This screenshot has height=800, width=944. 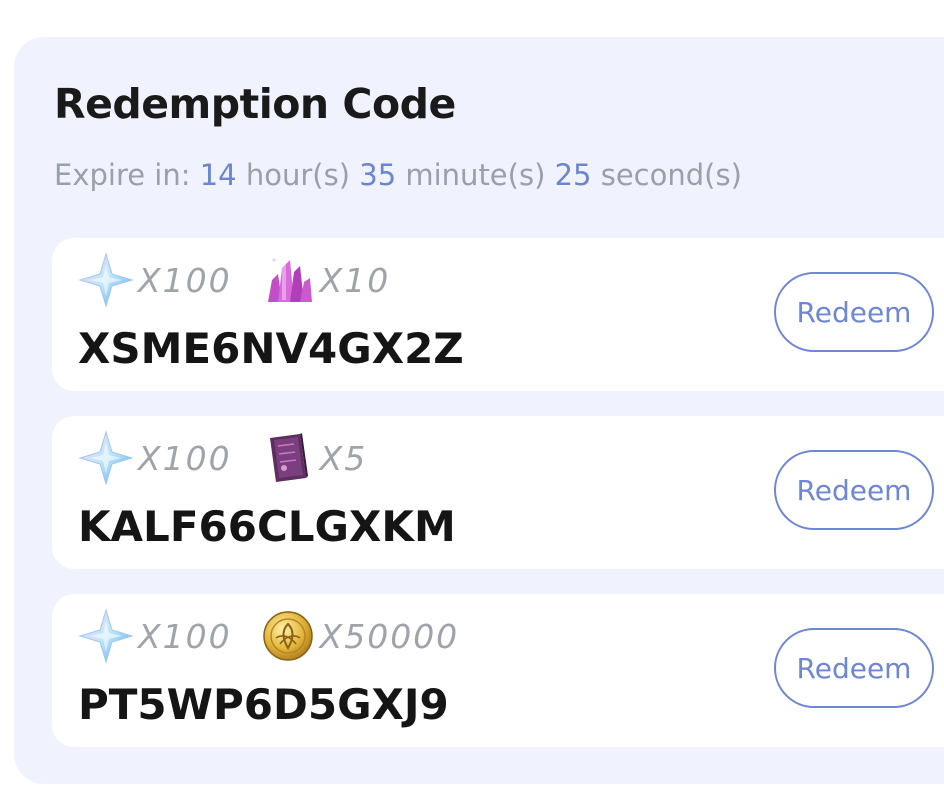 I want to click on reward-list: X100 X5, so click(x=236, y=458).